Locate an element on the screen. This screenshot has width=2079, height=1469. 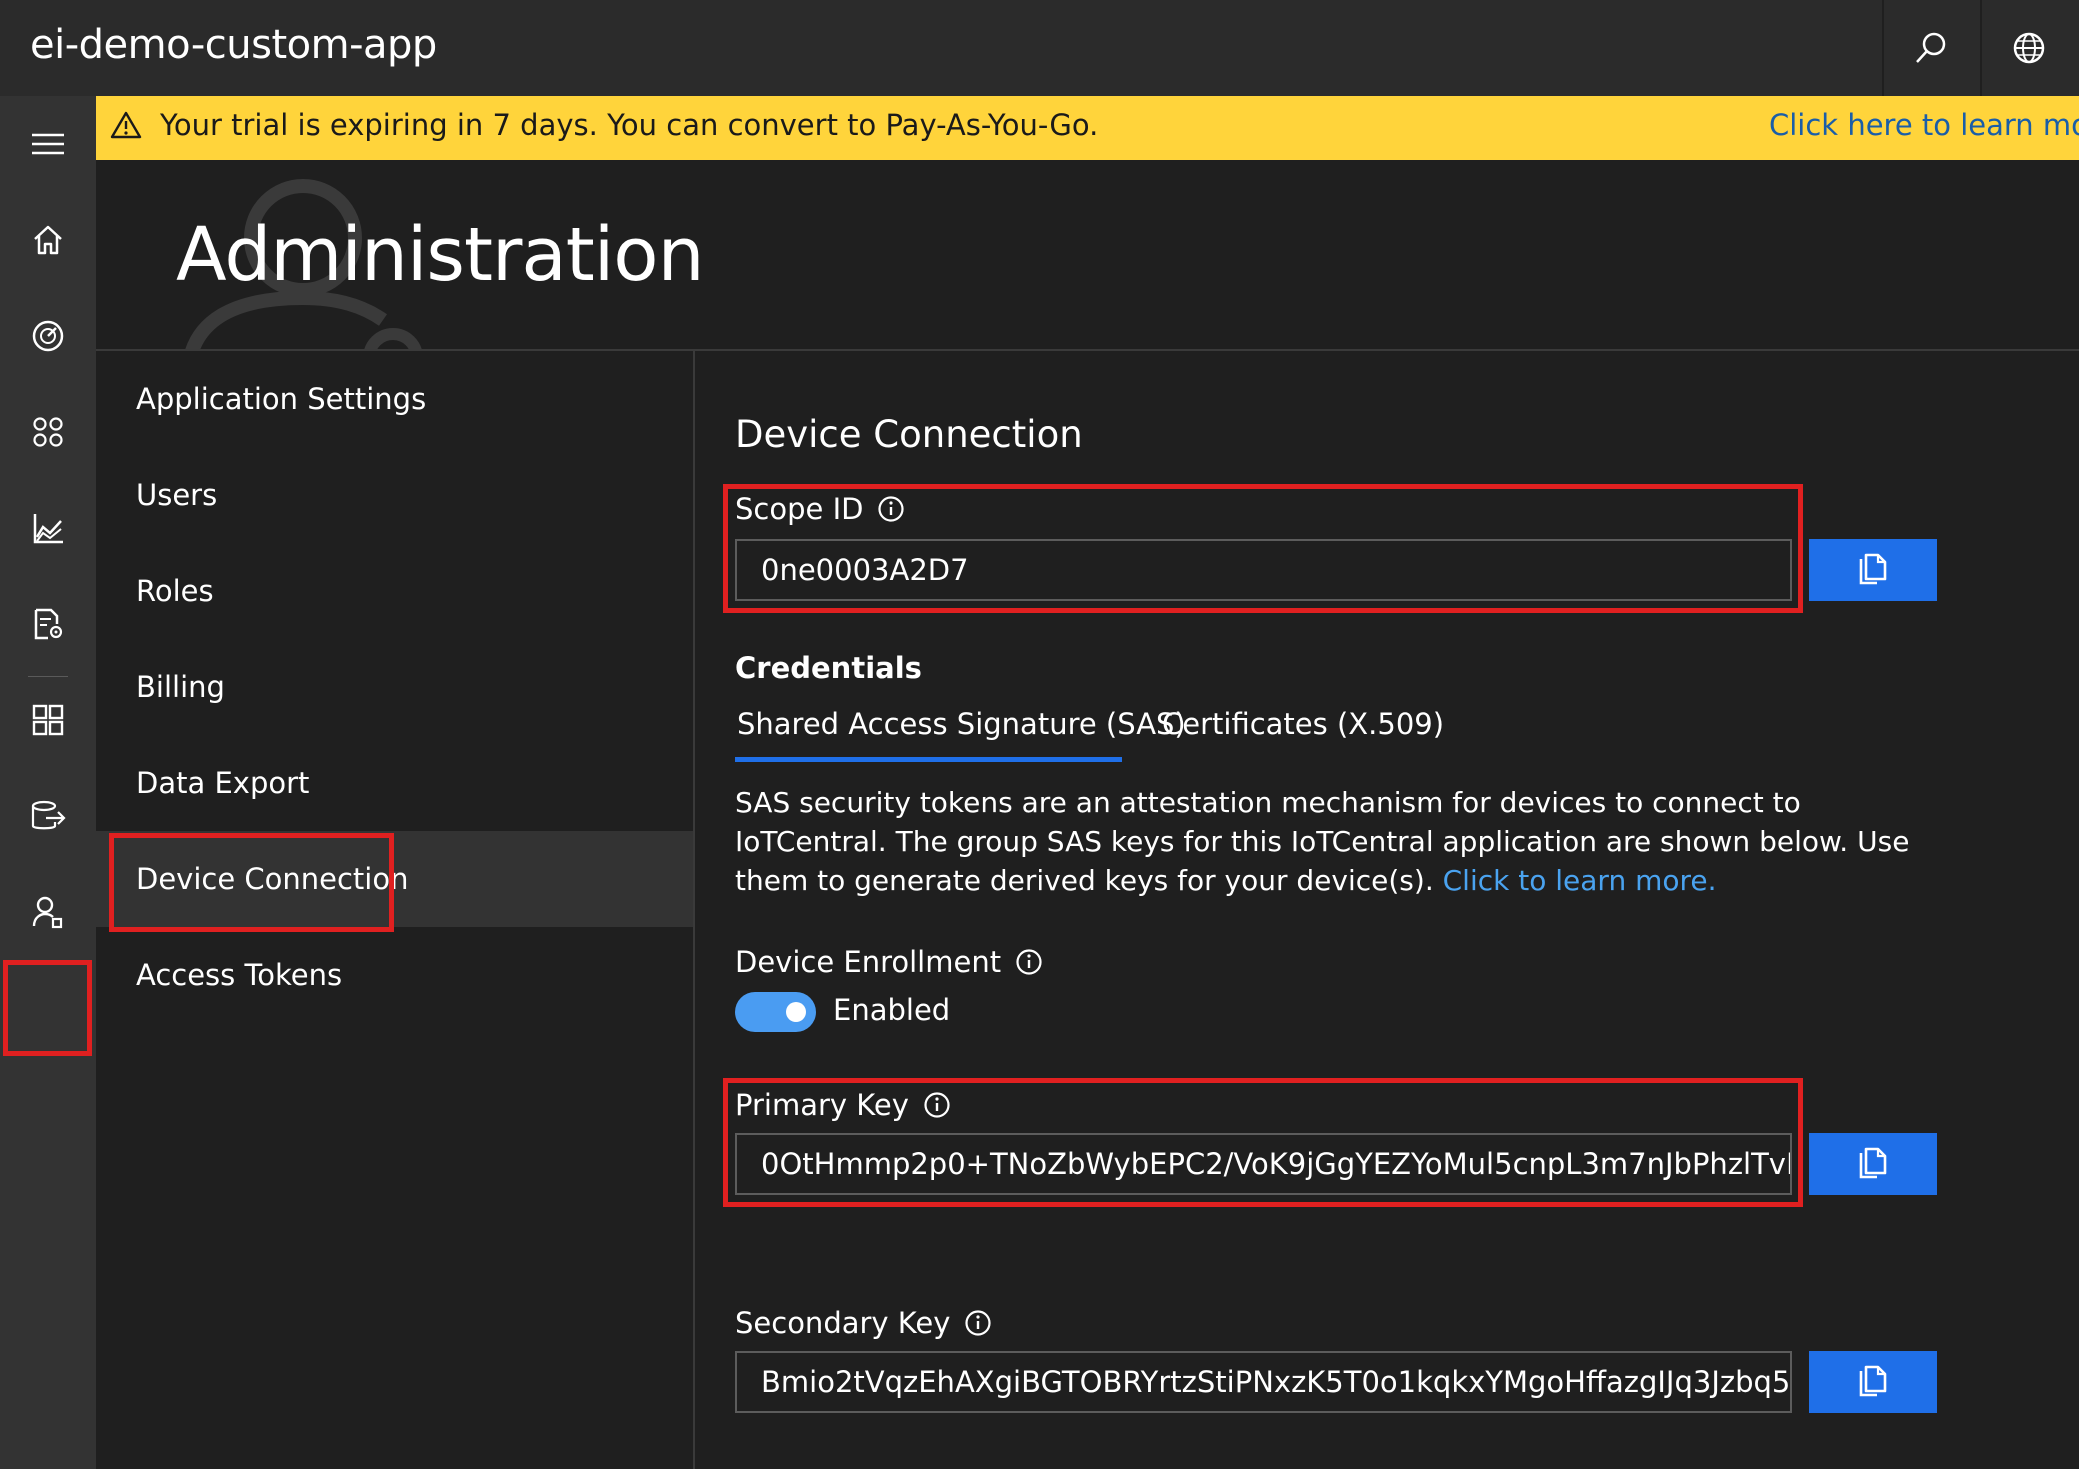
app-title: ei-demo-custom-app is located at coordinates (233, 45).